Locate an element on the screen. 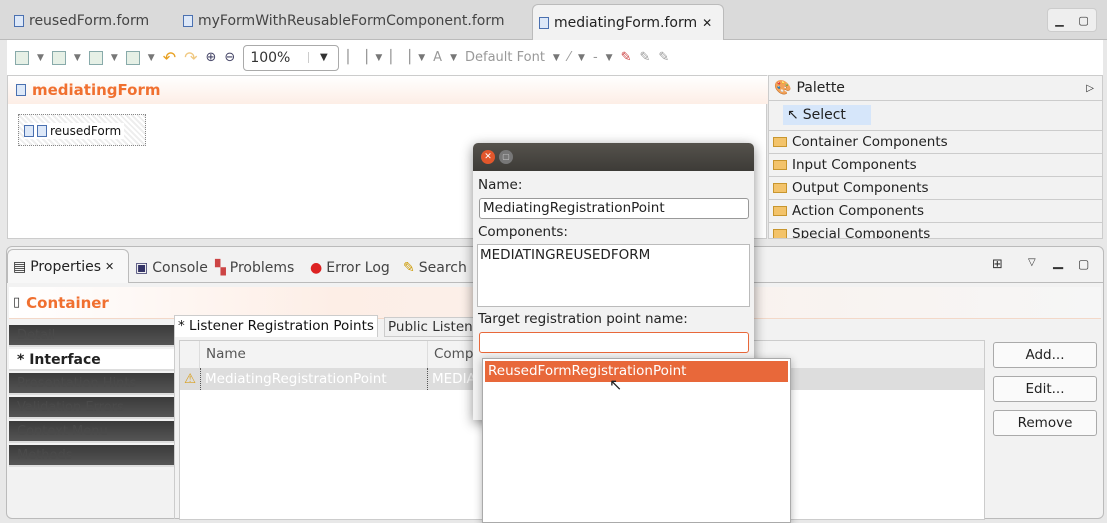 The height and width of the screenshot is (523, 1107). zoom-value: 100% is located at coordinates (270, 57).